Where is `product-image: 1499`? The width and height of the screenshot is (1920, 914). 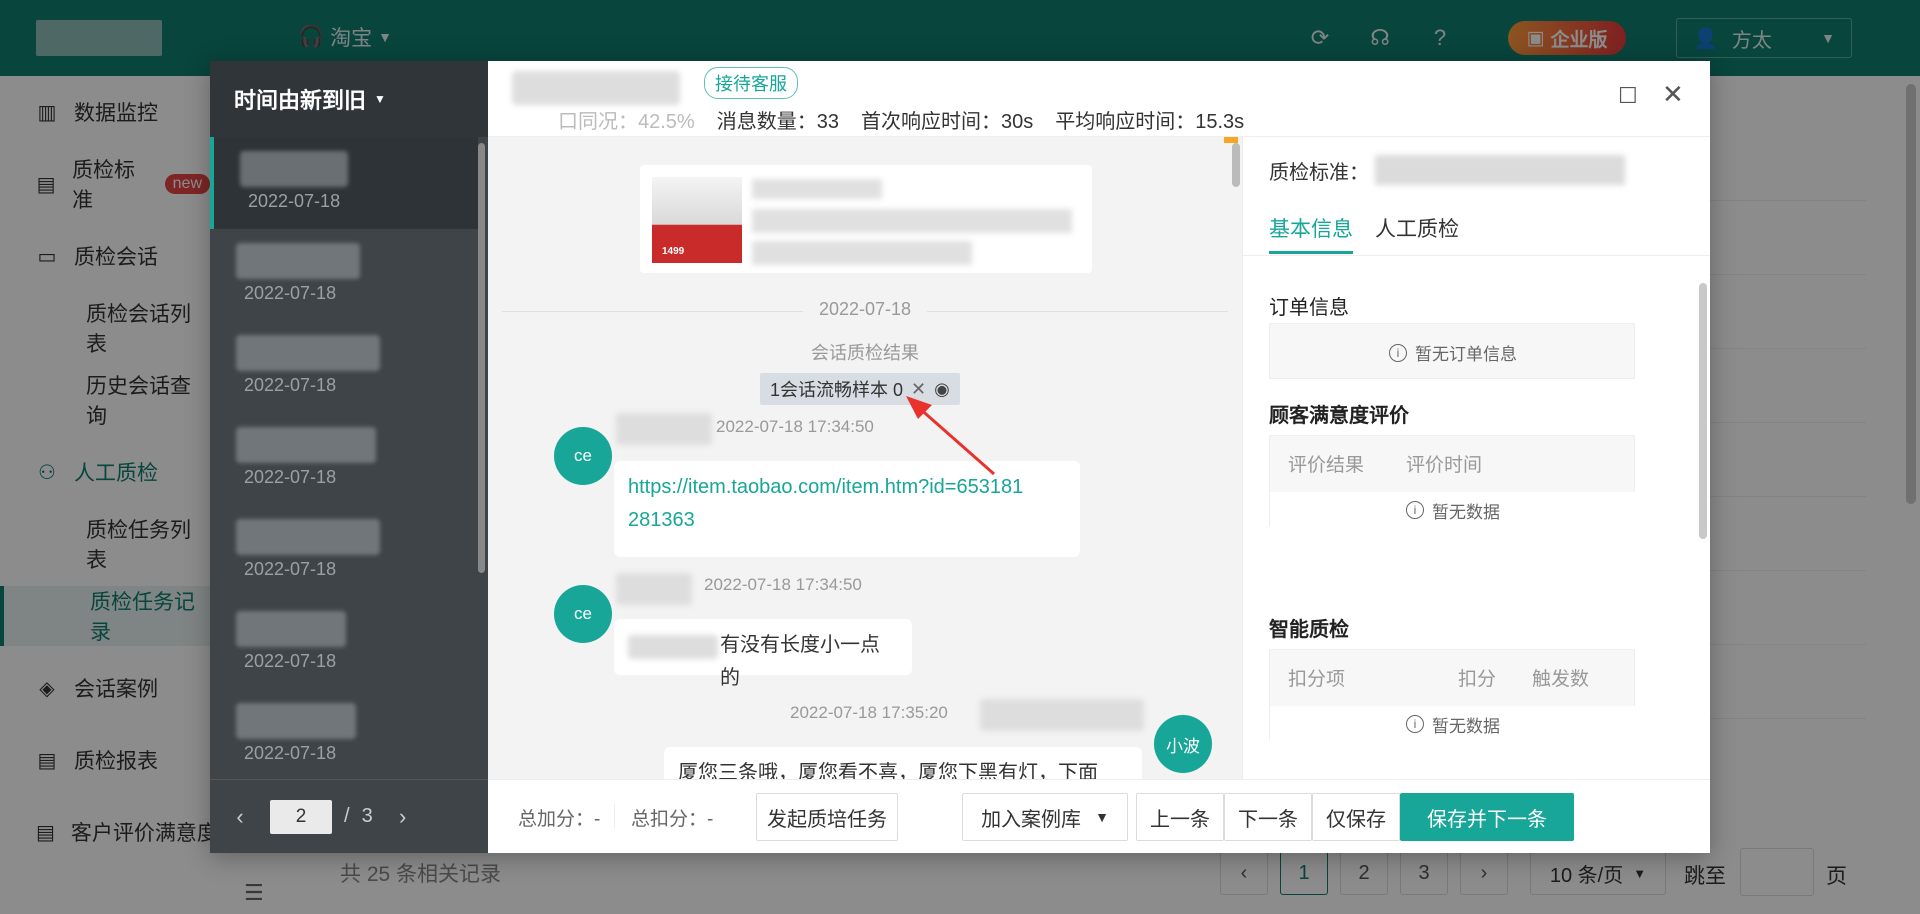
product-image: 1499 is located at coordinates (697, 220).